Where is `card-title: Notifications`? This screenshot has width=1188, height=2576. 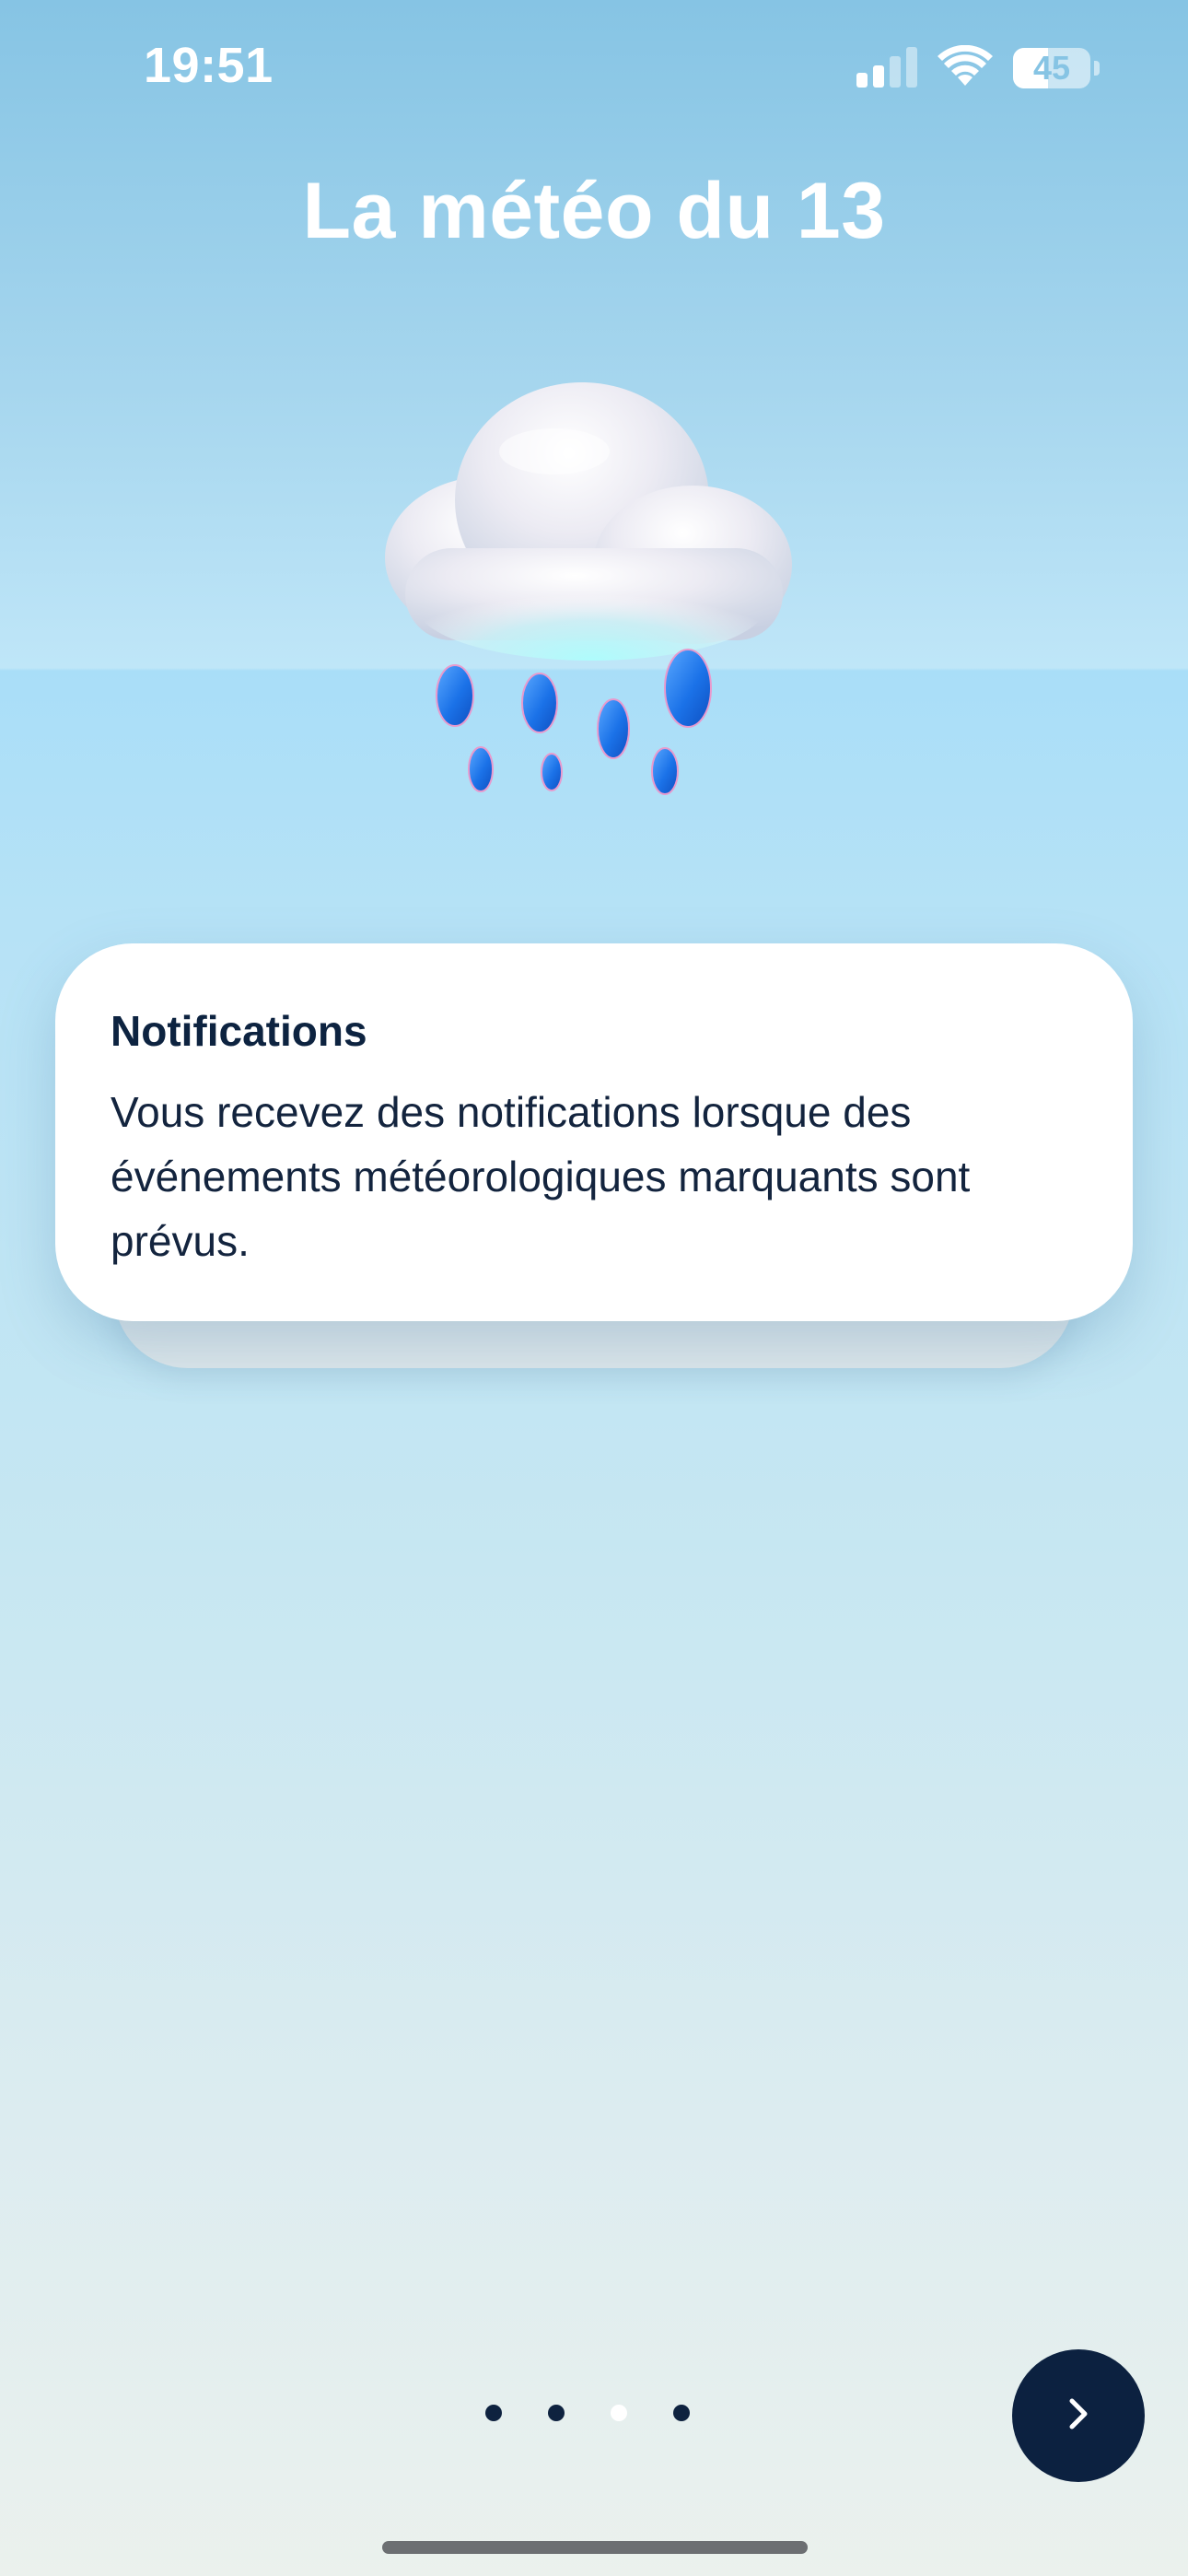 card-title: Notifications is located at coordinates (239, 1031).